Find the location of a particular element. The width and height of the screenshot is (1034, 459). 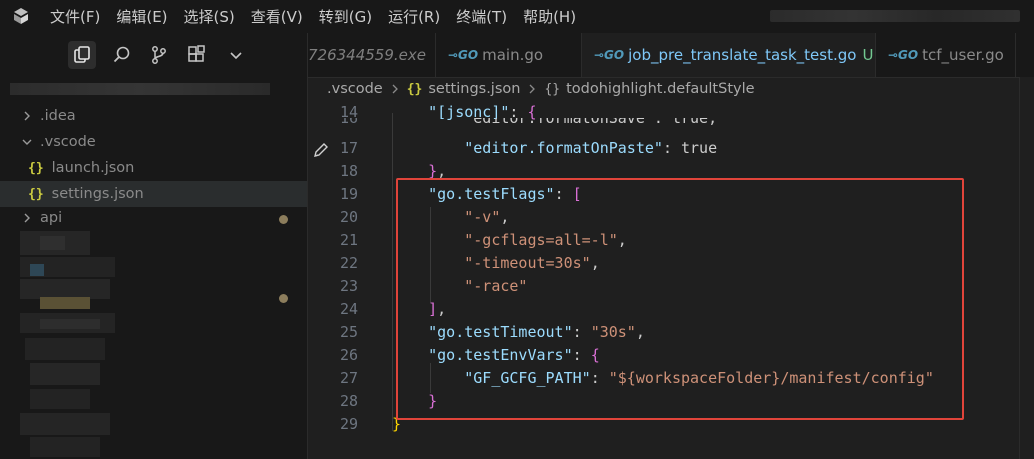

editor-scrollbar is located at coordinates (1026, 268).